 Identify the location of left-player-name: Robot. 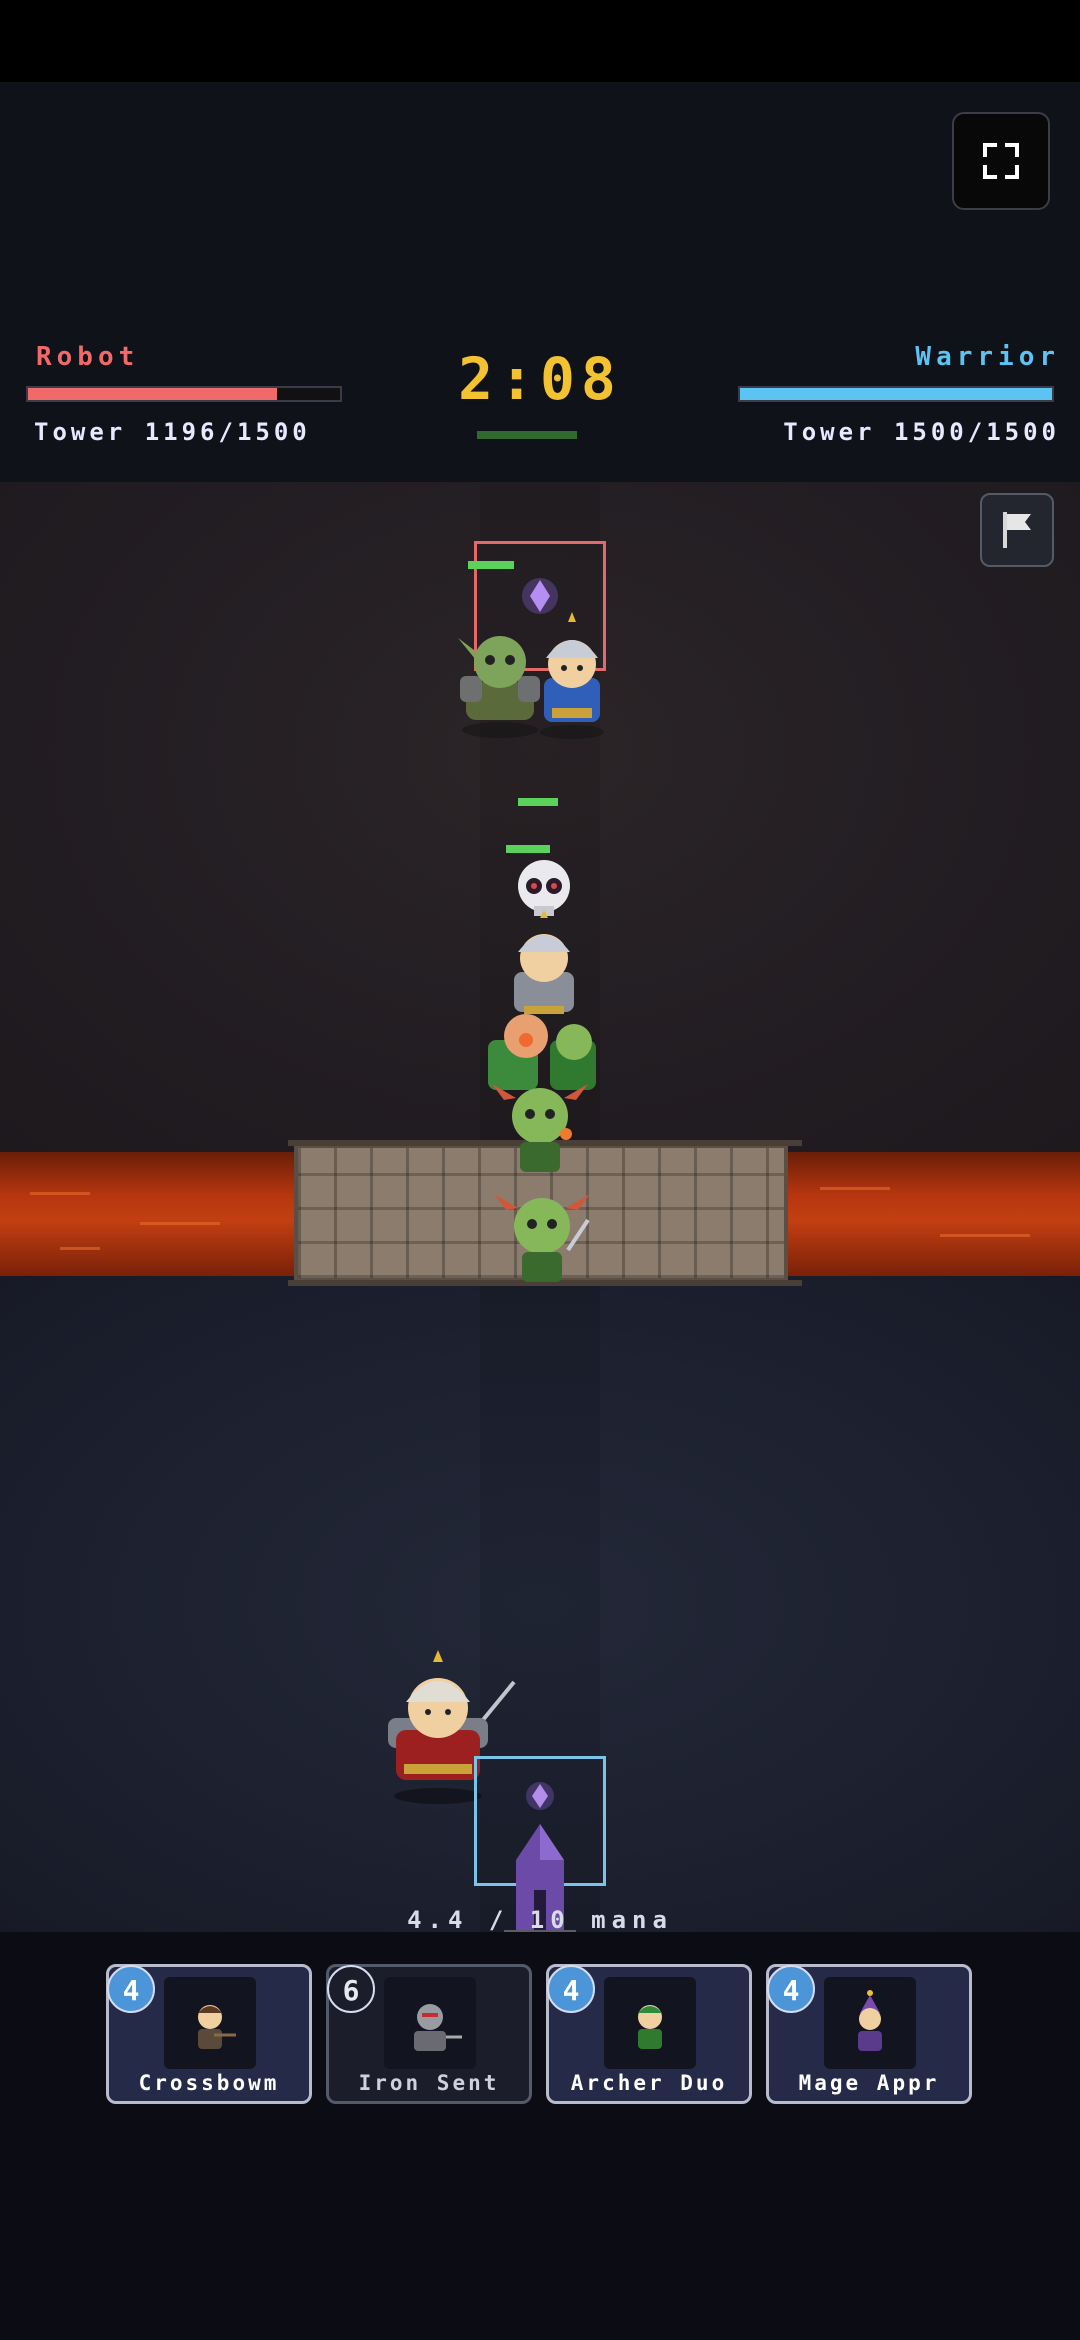
(88, 357).